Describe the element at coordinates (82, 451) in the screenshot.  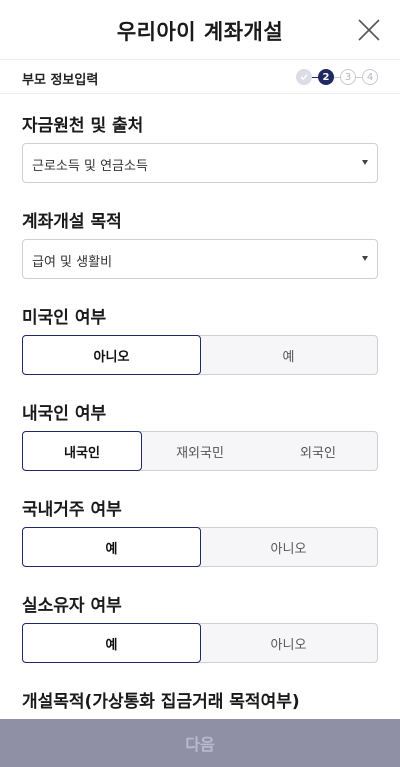
I see `nationality-option-domestic: 내국인` at that location.